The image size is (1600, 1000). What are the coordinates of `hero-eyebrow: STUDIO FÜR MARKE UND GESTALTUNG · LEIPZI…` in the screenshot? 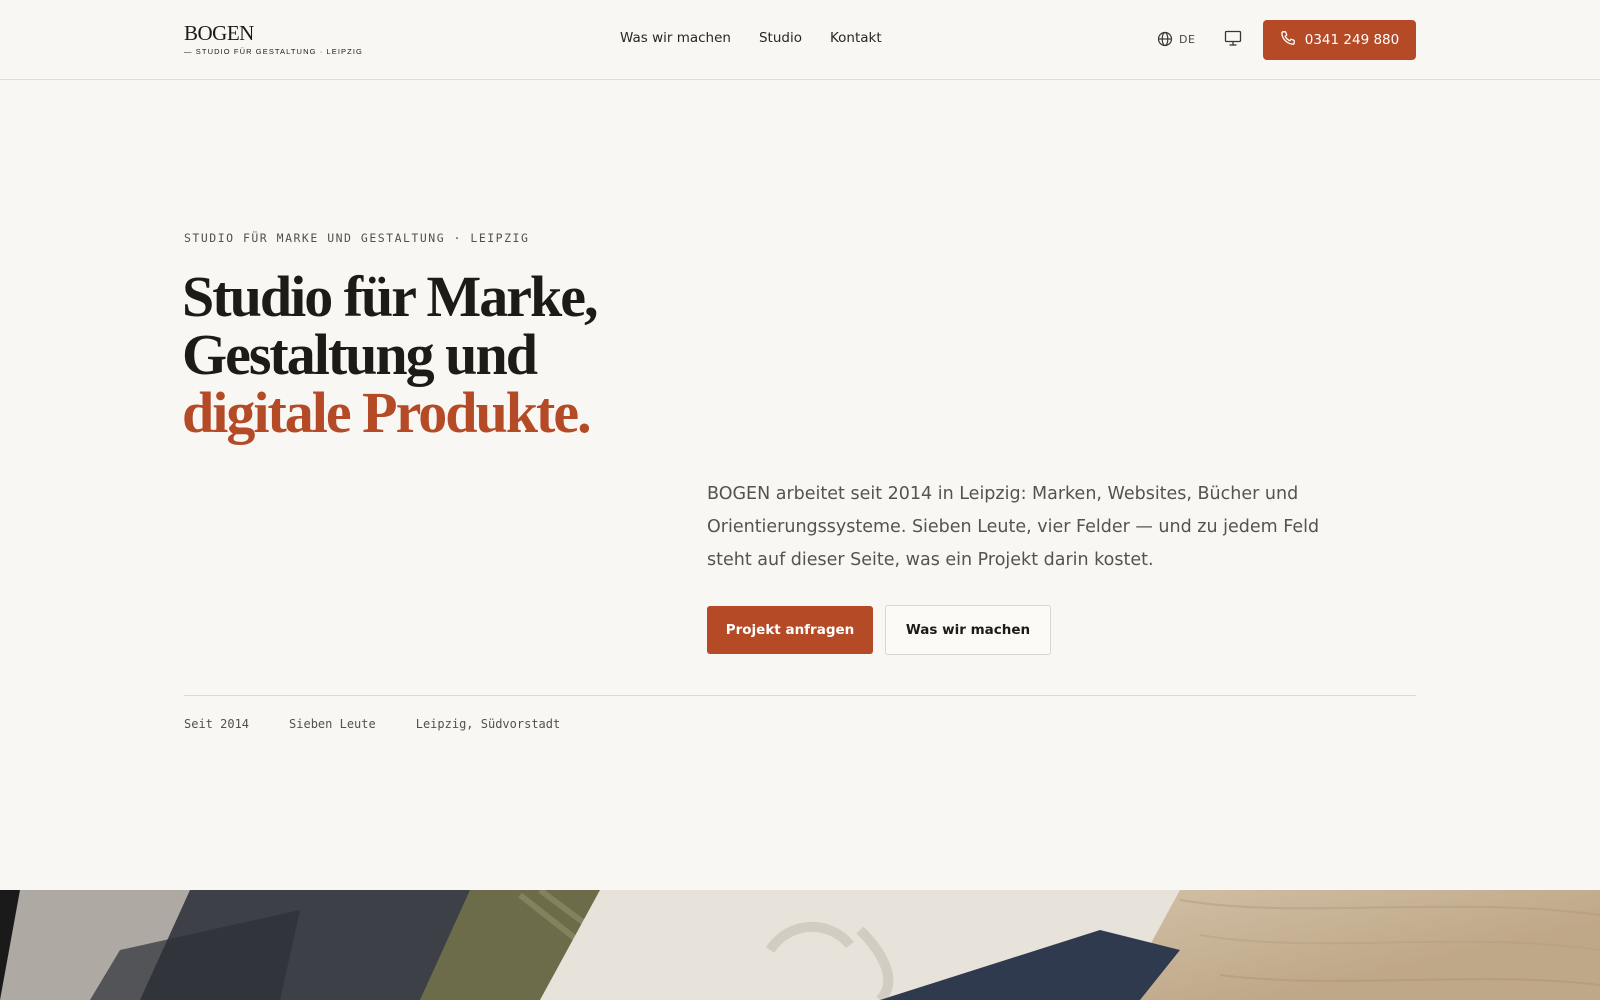 It's located at (357, 238).